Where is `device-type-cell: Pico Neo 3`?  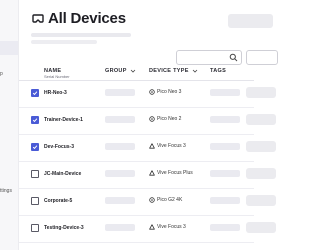 device-type-cell: Pico Neo 3 is located at coordinates (165, 92).